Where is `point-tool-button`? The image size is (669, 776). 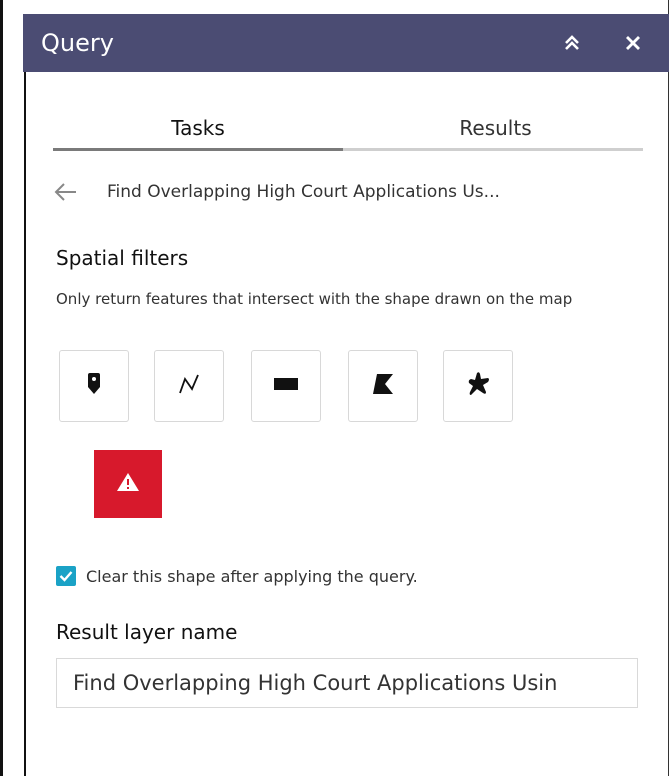 point-tool-button is located at coordinates (94, 386).